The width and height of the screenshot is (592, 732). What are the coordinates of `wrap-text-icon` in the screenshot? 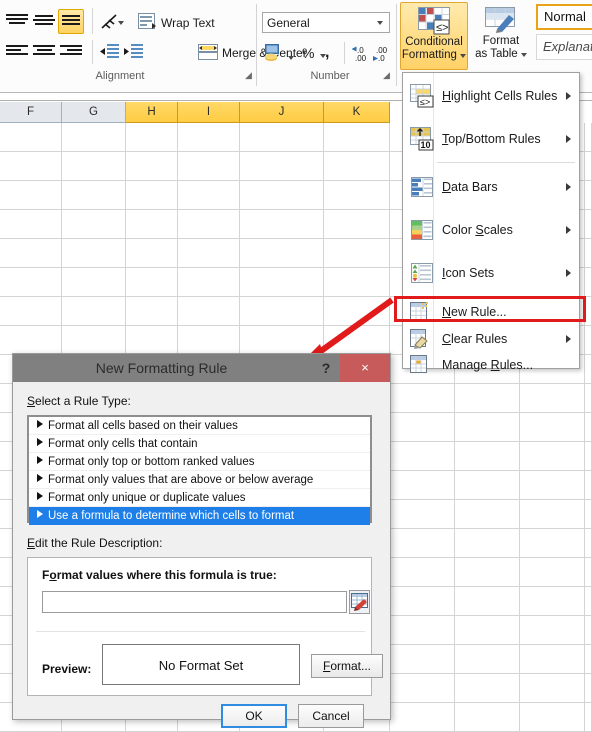 It's located at (147, 22).